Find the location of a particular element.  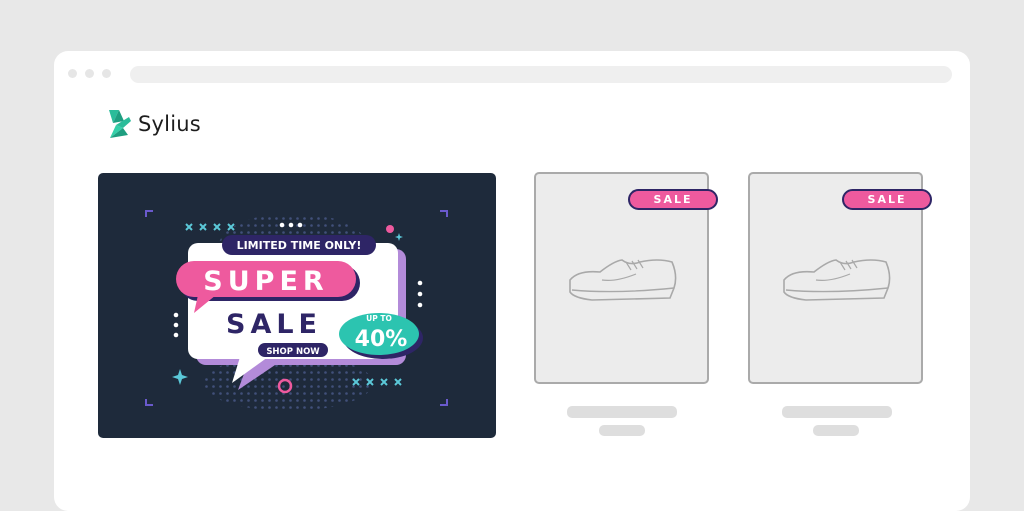

banner-headline-super: SUPER is located at coordinates (265, 281).